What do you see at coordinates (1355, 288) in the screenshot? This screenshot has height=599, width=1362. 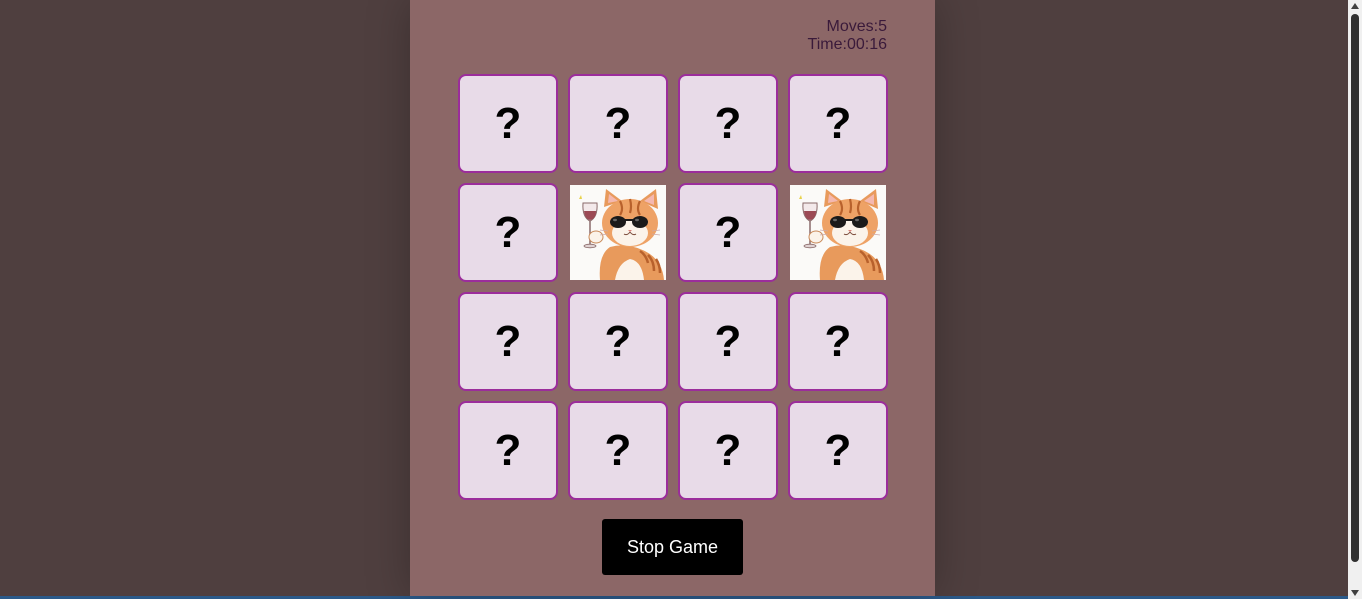 I see `scroll-thumb` at bounding box center [1355, 288].